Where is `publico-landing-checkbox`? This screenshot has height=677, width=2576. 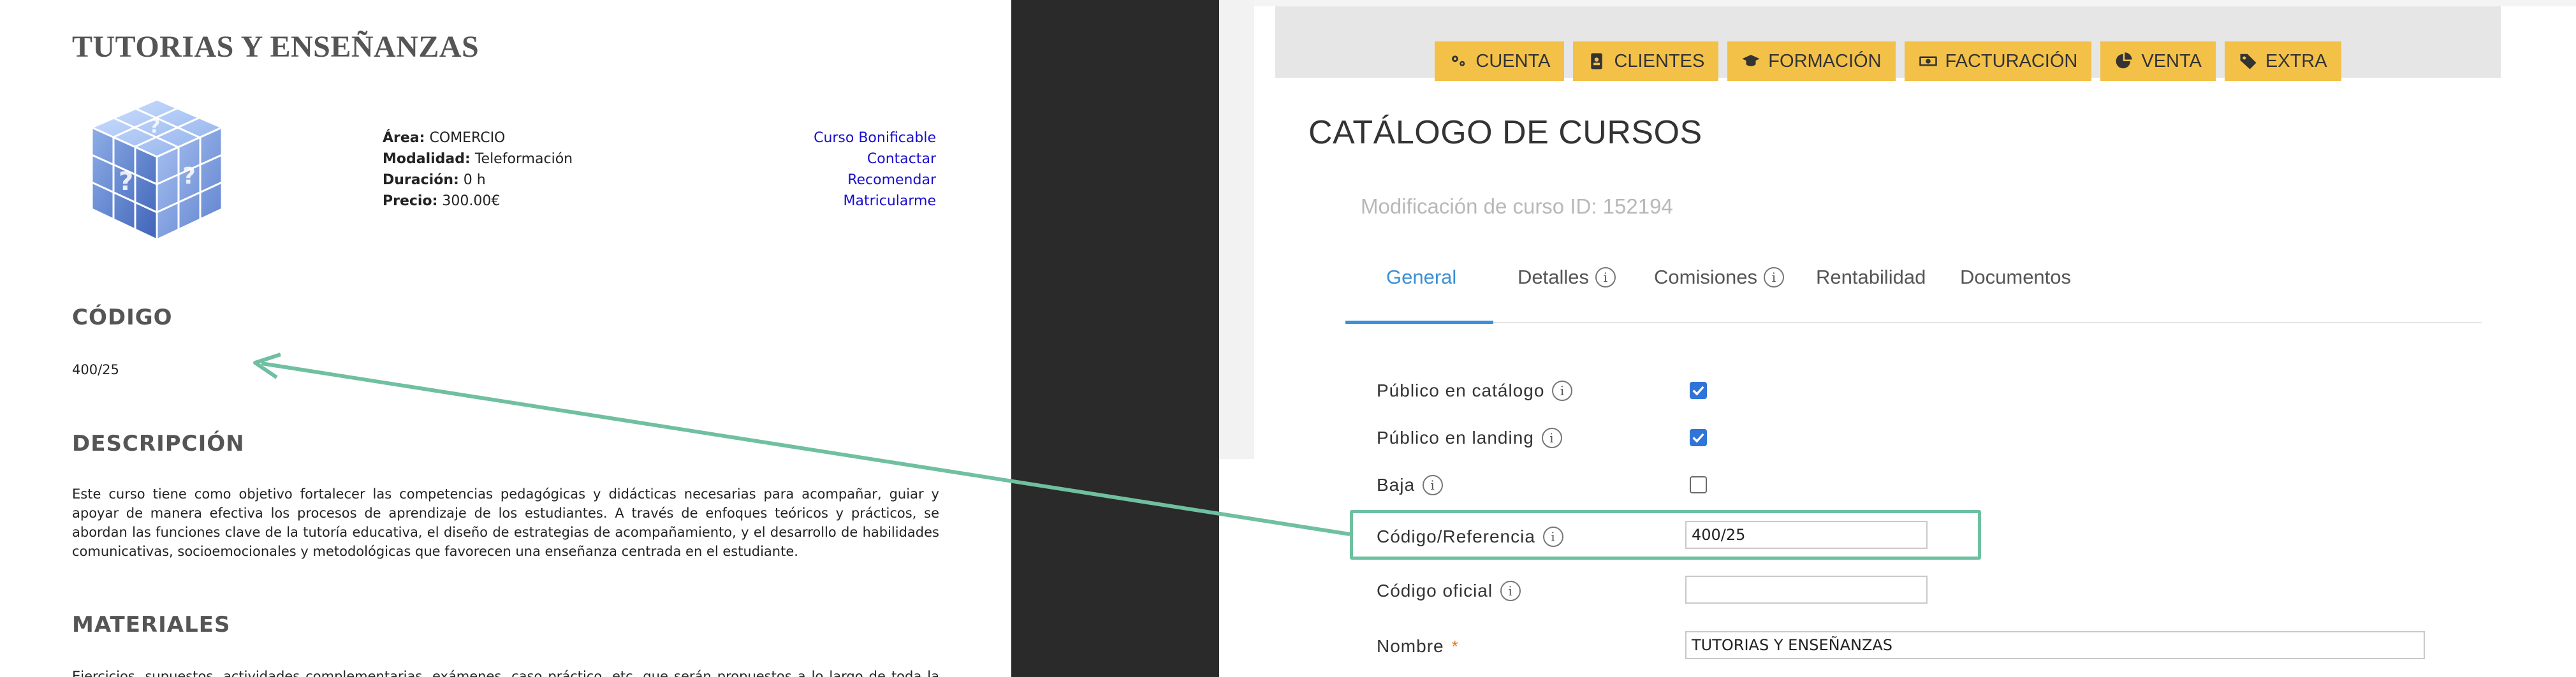
publico-landing-checkbox is located at coordinates (1698, 438).